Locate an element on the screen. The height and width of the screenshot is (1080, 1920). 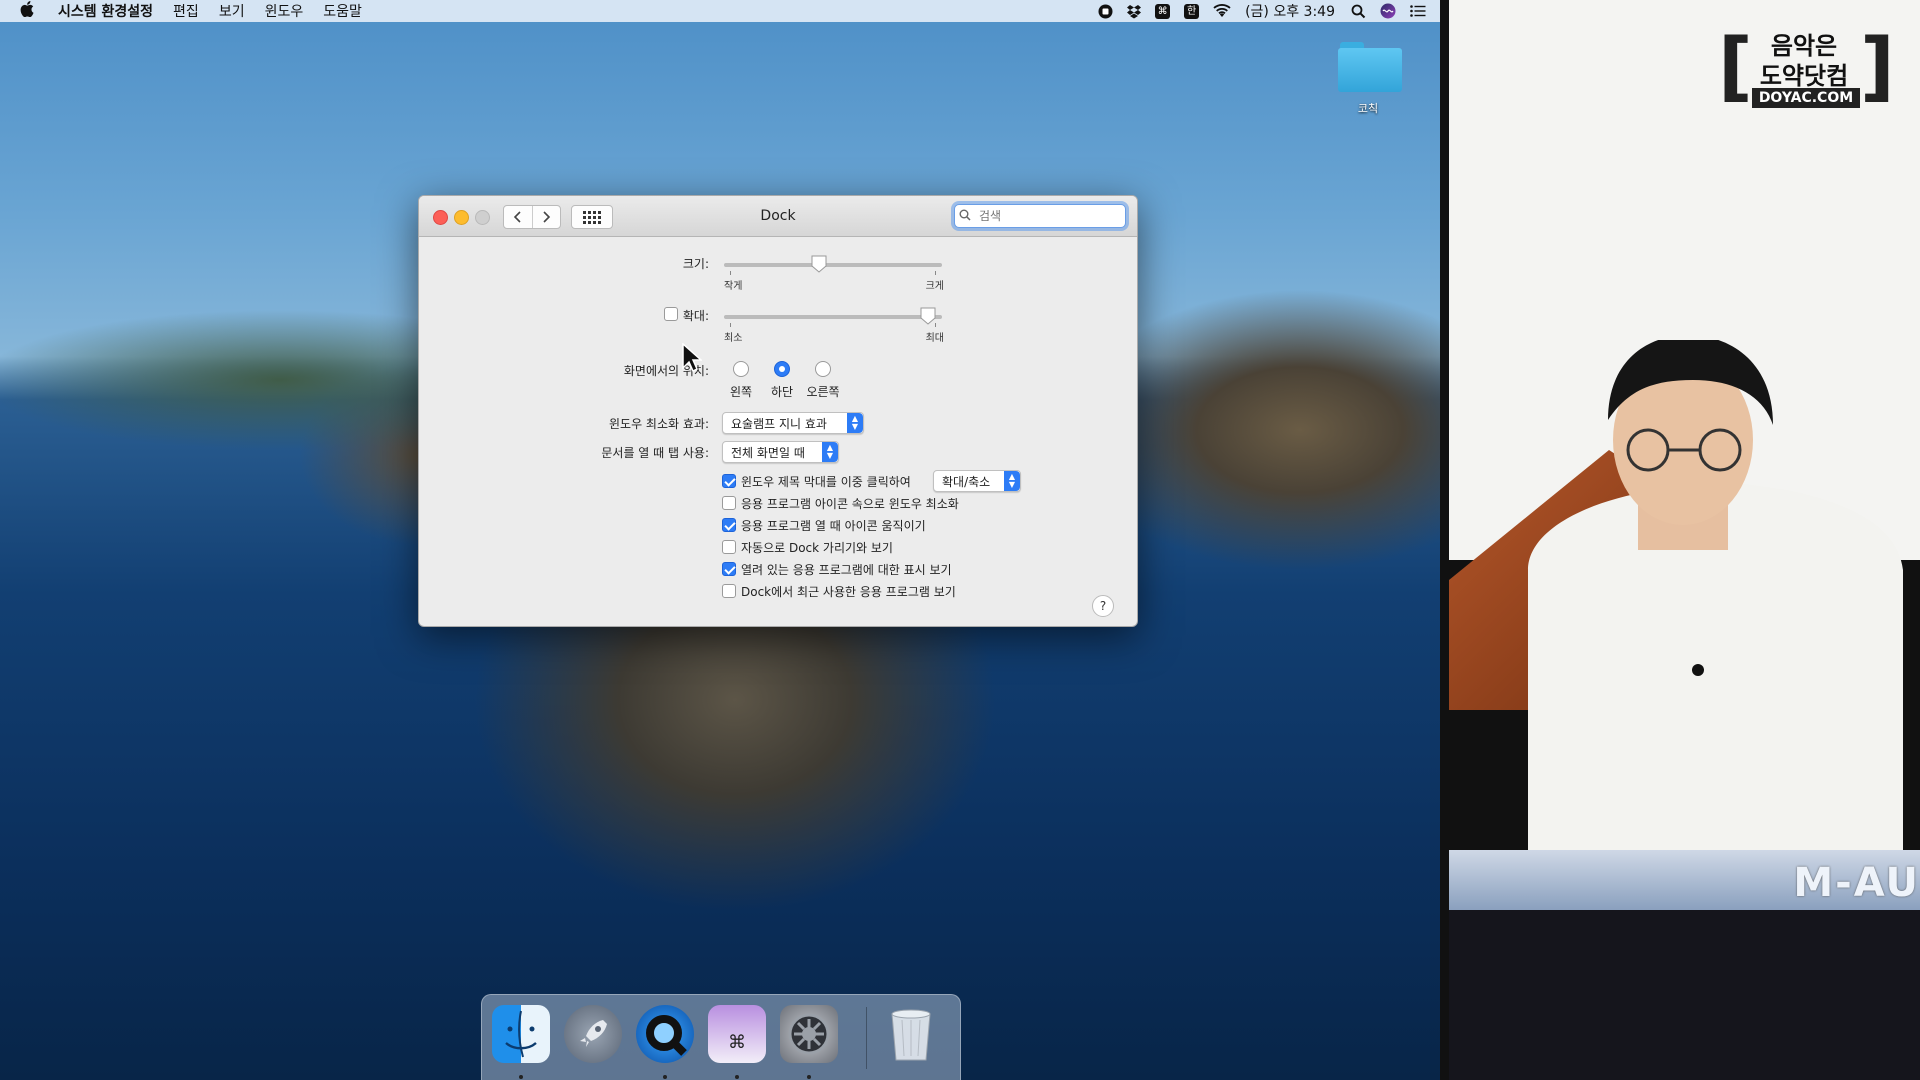
search-field is located at coordinates (1040, 216).